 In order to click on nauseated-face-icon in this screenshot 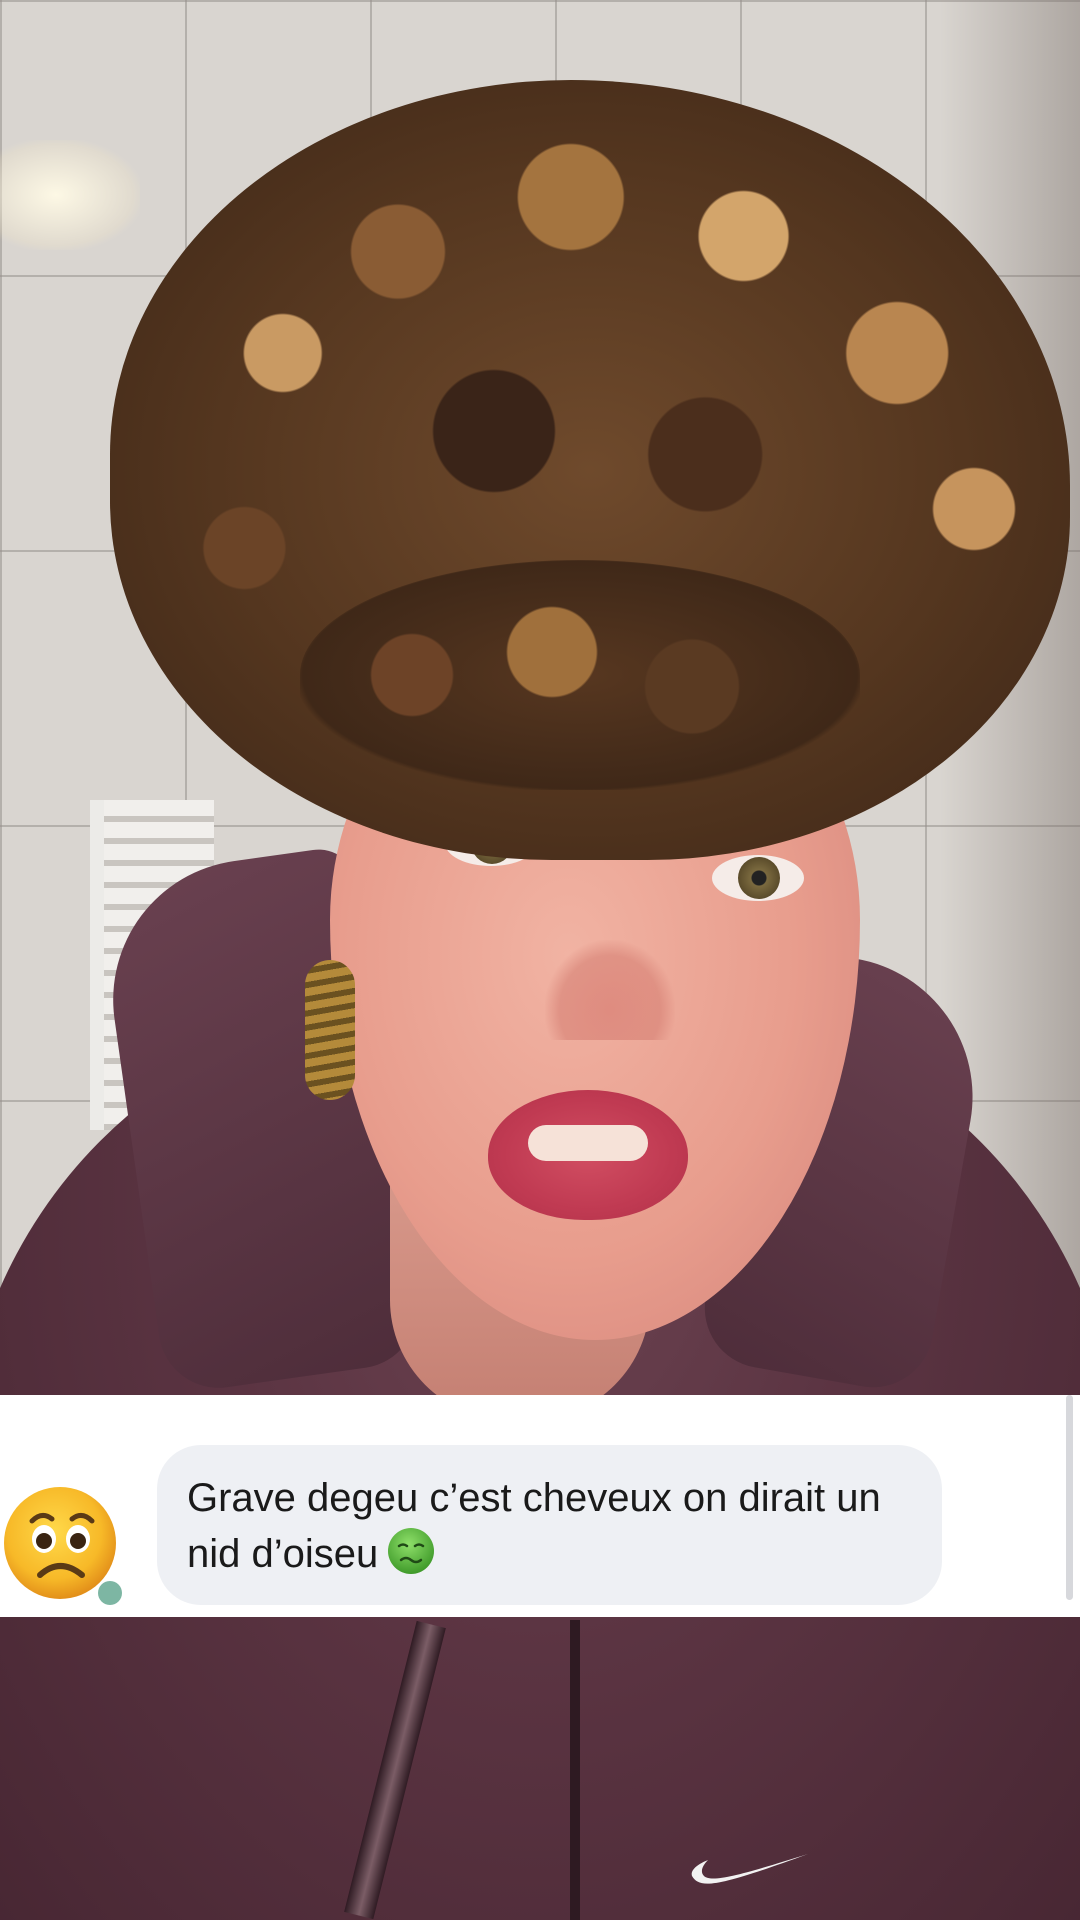, I will do `click(411, 1551)`.